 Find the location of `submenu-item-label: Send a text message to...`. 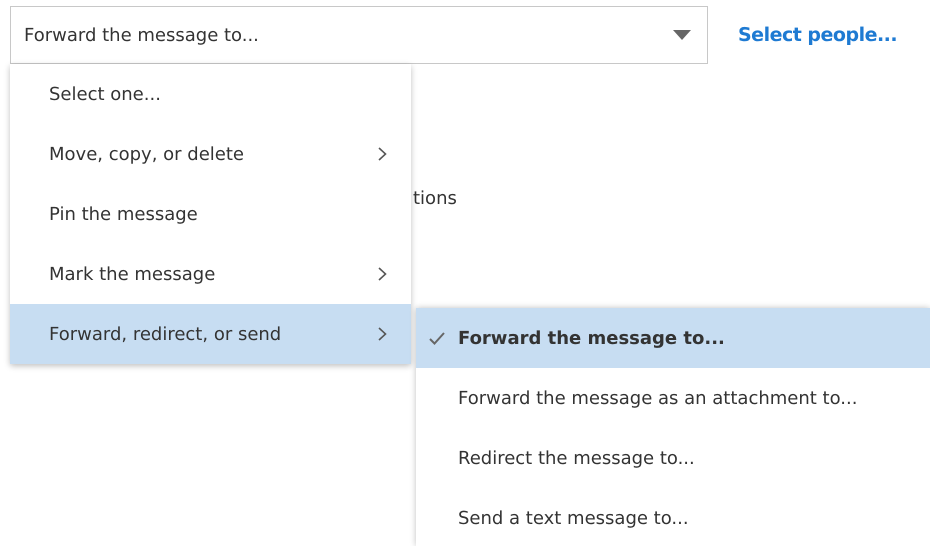

submenu-item-label: Send a text message to... is located at coordinates (573, 518).